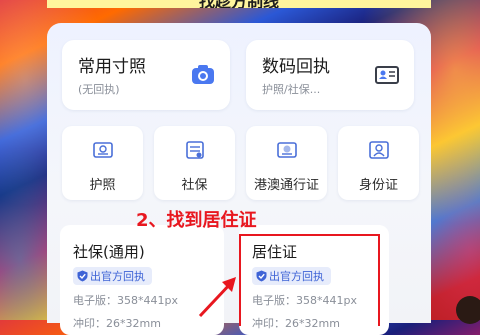 The height and width of the screenshot is (335, 480). Describe the element at coordinates (99, 89) in the screenshot. I see `common-photo-subtitle: (无回执)` at that location.